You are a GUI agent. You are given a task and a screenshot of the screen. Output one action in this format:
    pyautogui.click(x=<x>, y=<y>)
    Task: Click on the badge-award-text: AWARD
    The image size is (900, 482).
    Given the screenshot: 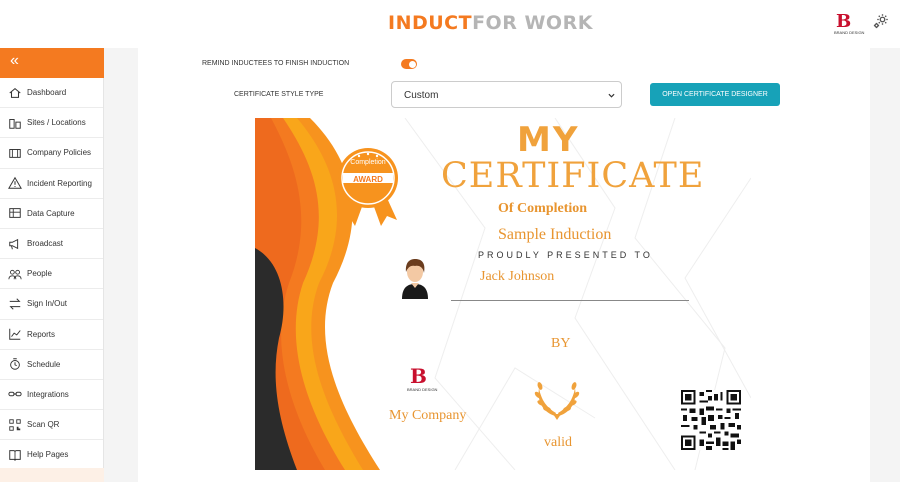 What is the action you would take?
    pyautogui.click(x=368, y=179)
    